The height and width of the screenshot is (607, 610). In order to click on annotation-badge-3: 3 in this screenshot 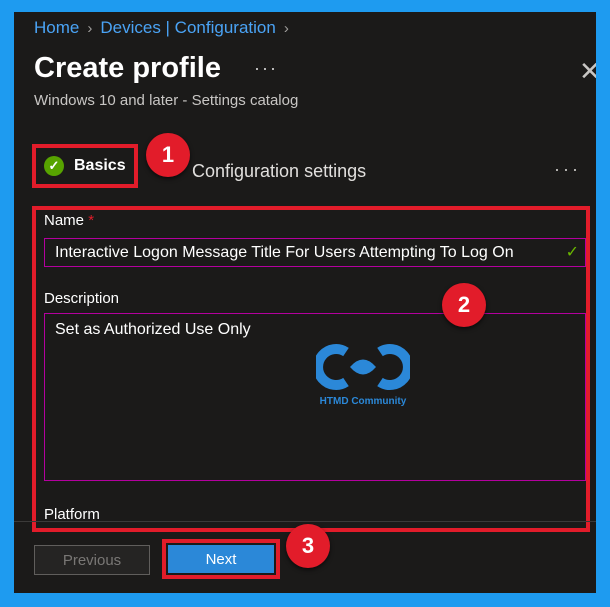, I will do `click(308, 546)`.